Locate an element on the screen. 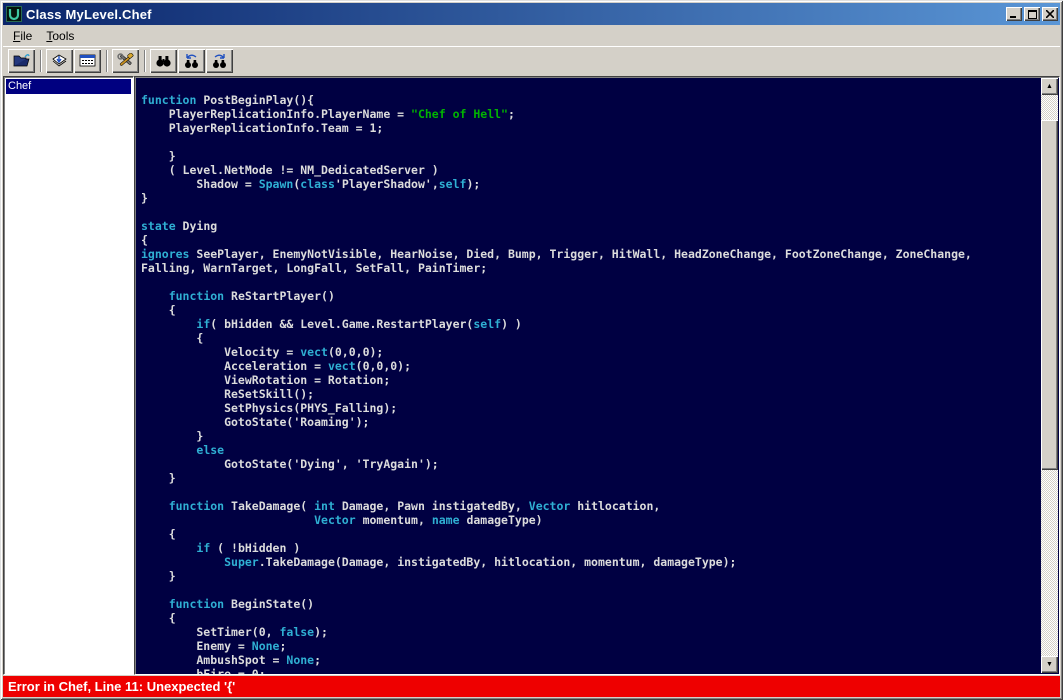 The height and width of the screenshot is (700, 1063). binoculars-back-icon is located at coordinates (191, 60).